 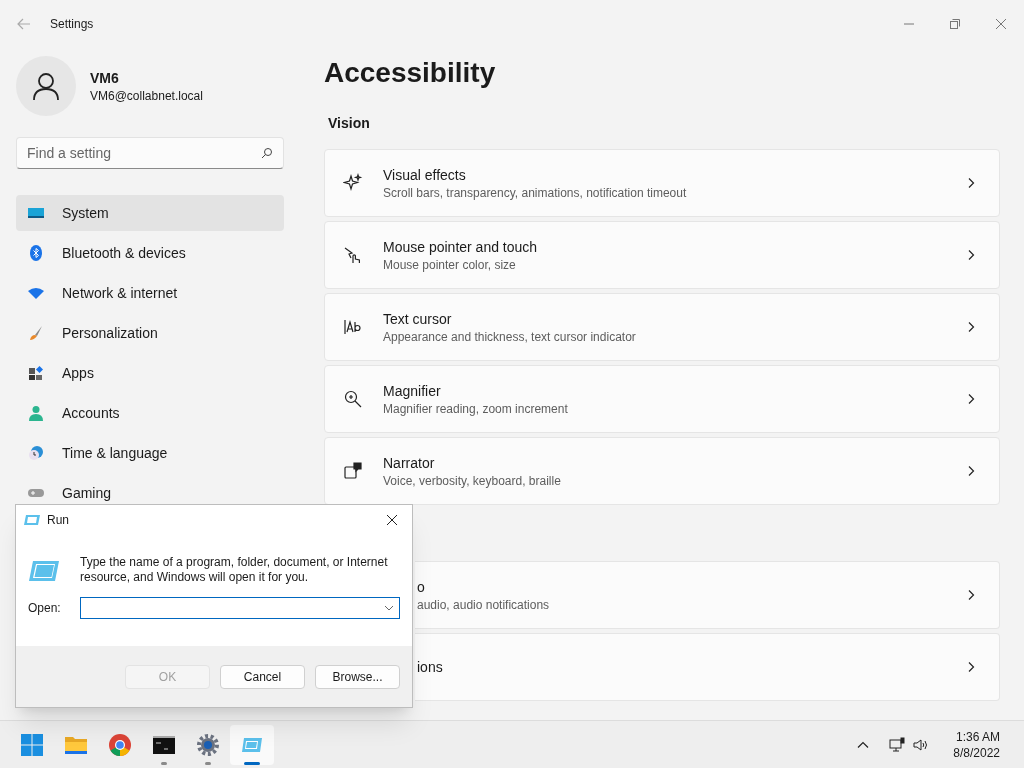 What do you see at coordinates (897, 744) in the screenshot?
I see `network-icon` at bounding box center [897, 744].